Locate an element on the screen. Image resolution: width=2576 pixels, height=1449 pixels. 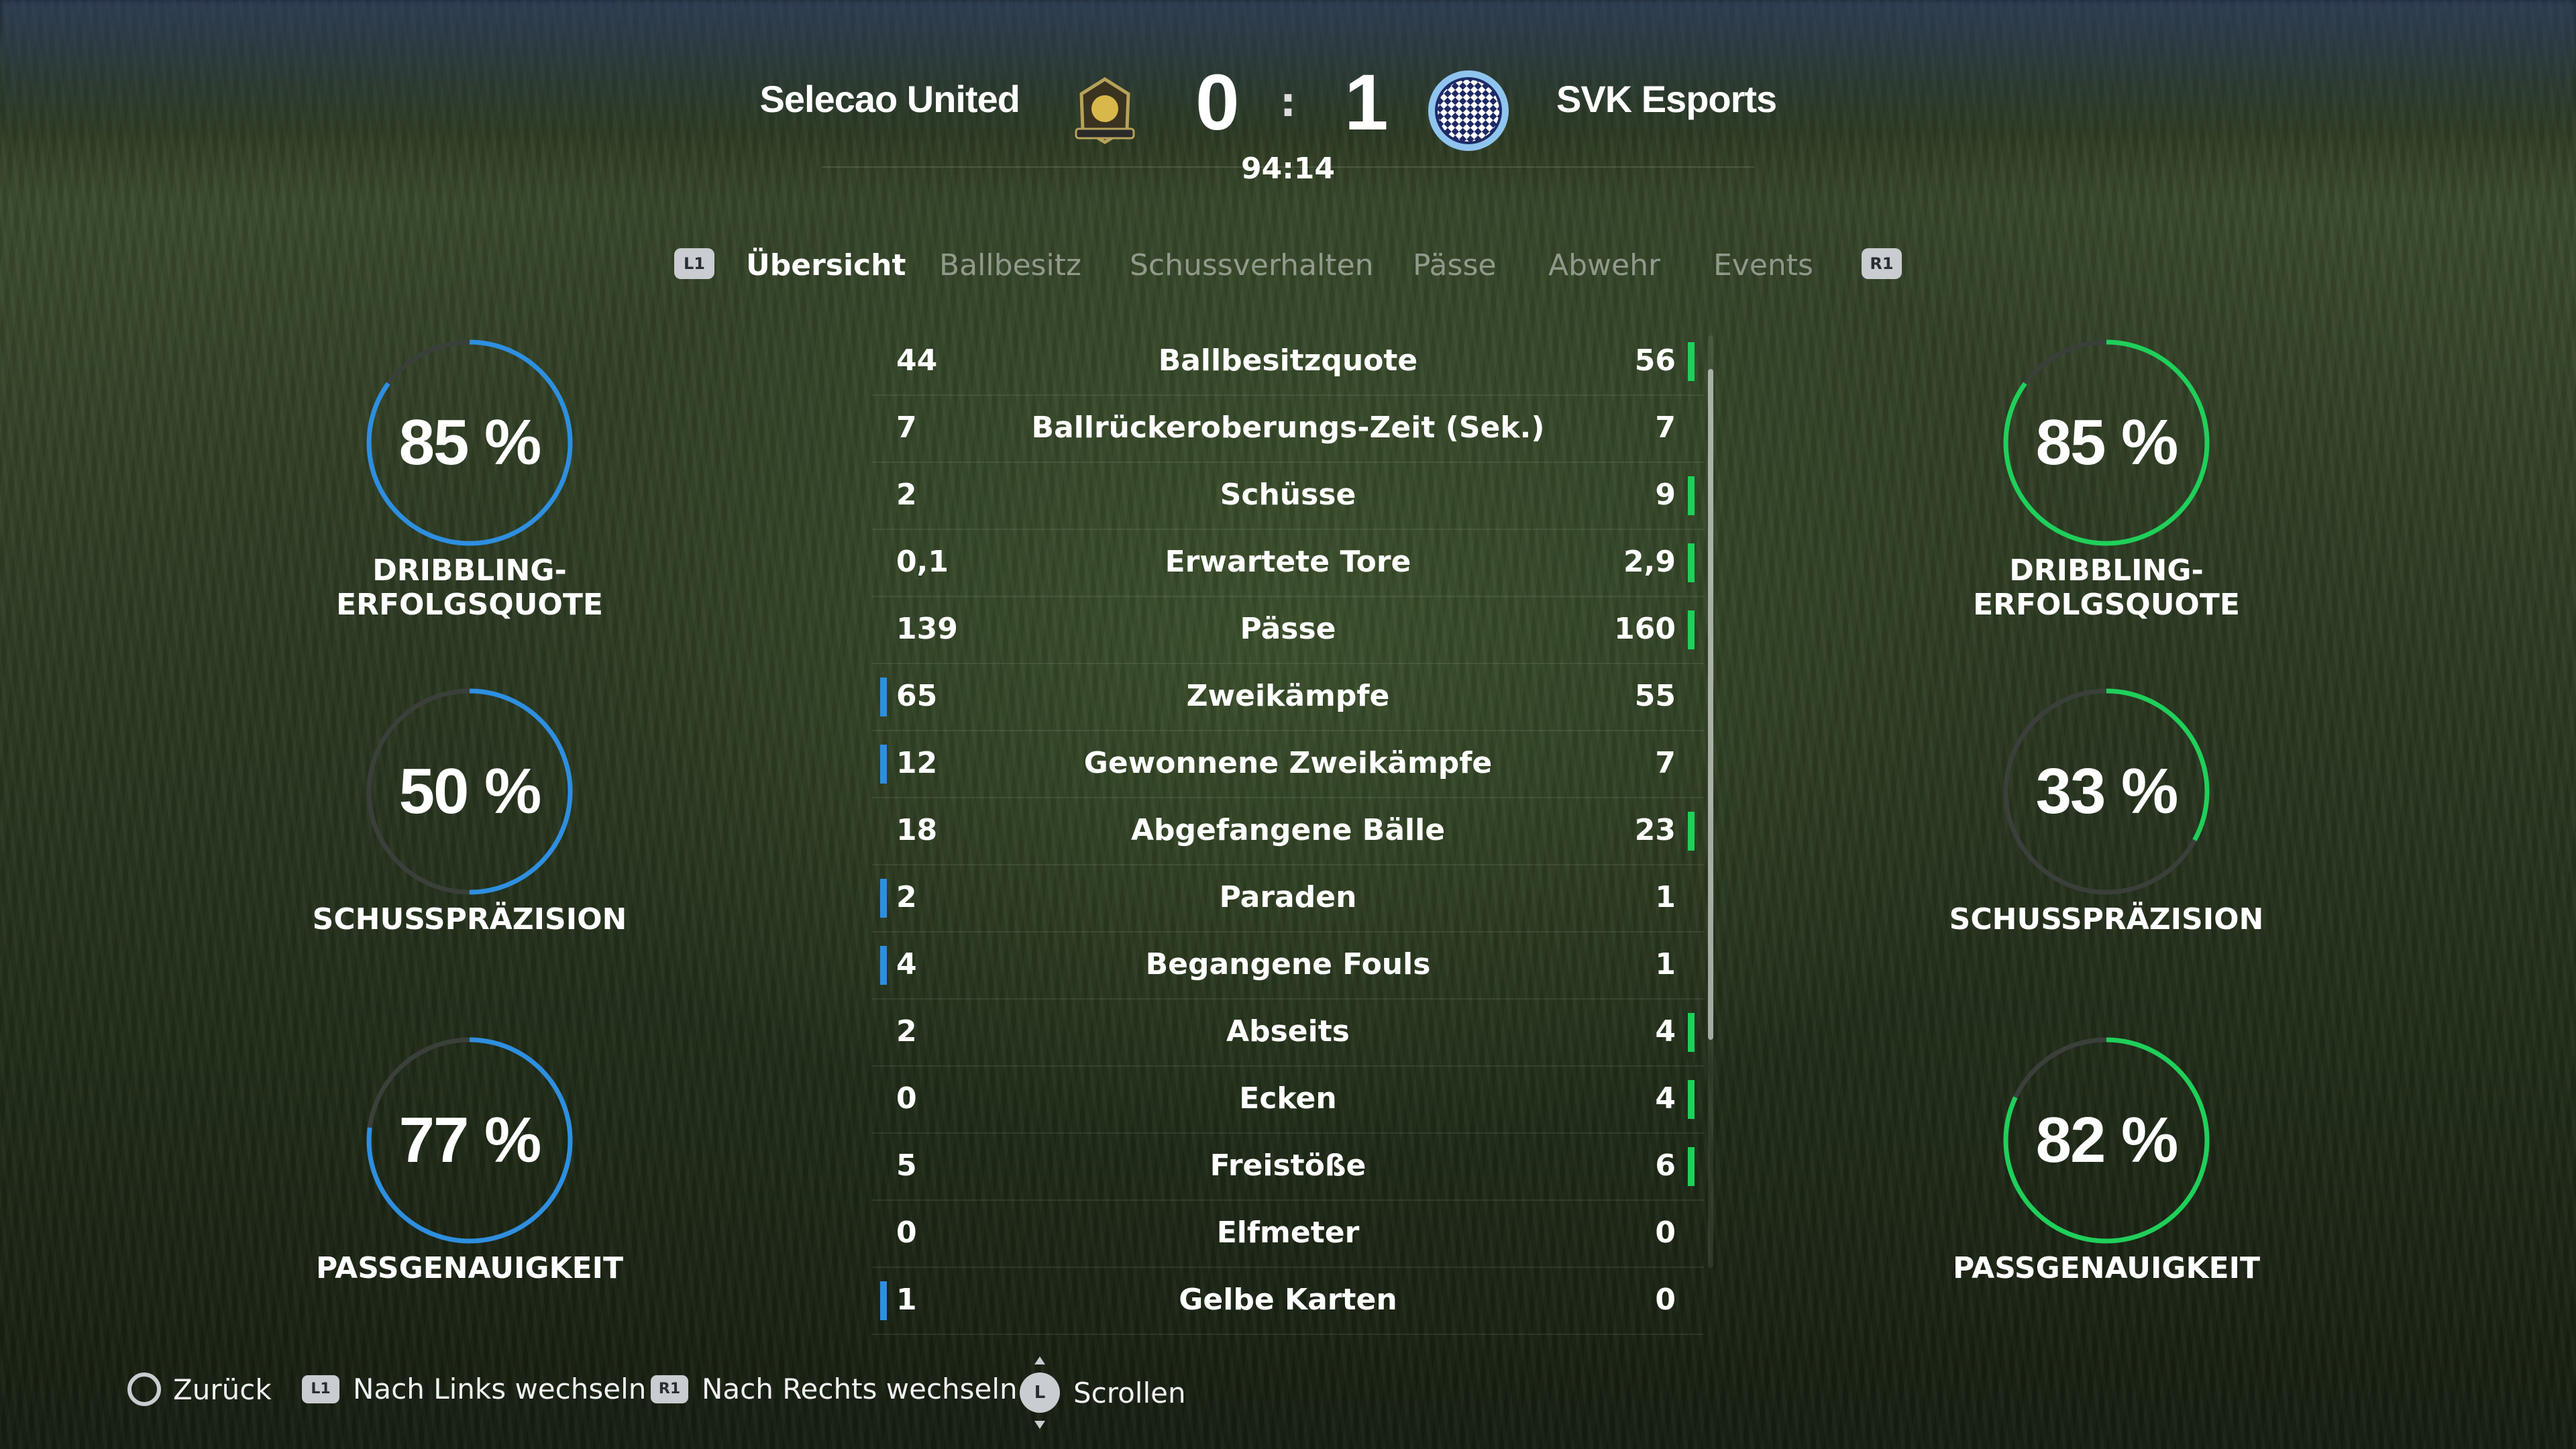
away-team-name: SVK Esports is located at coordinates (1666, 99).